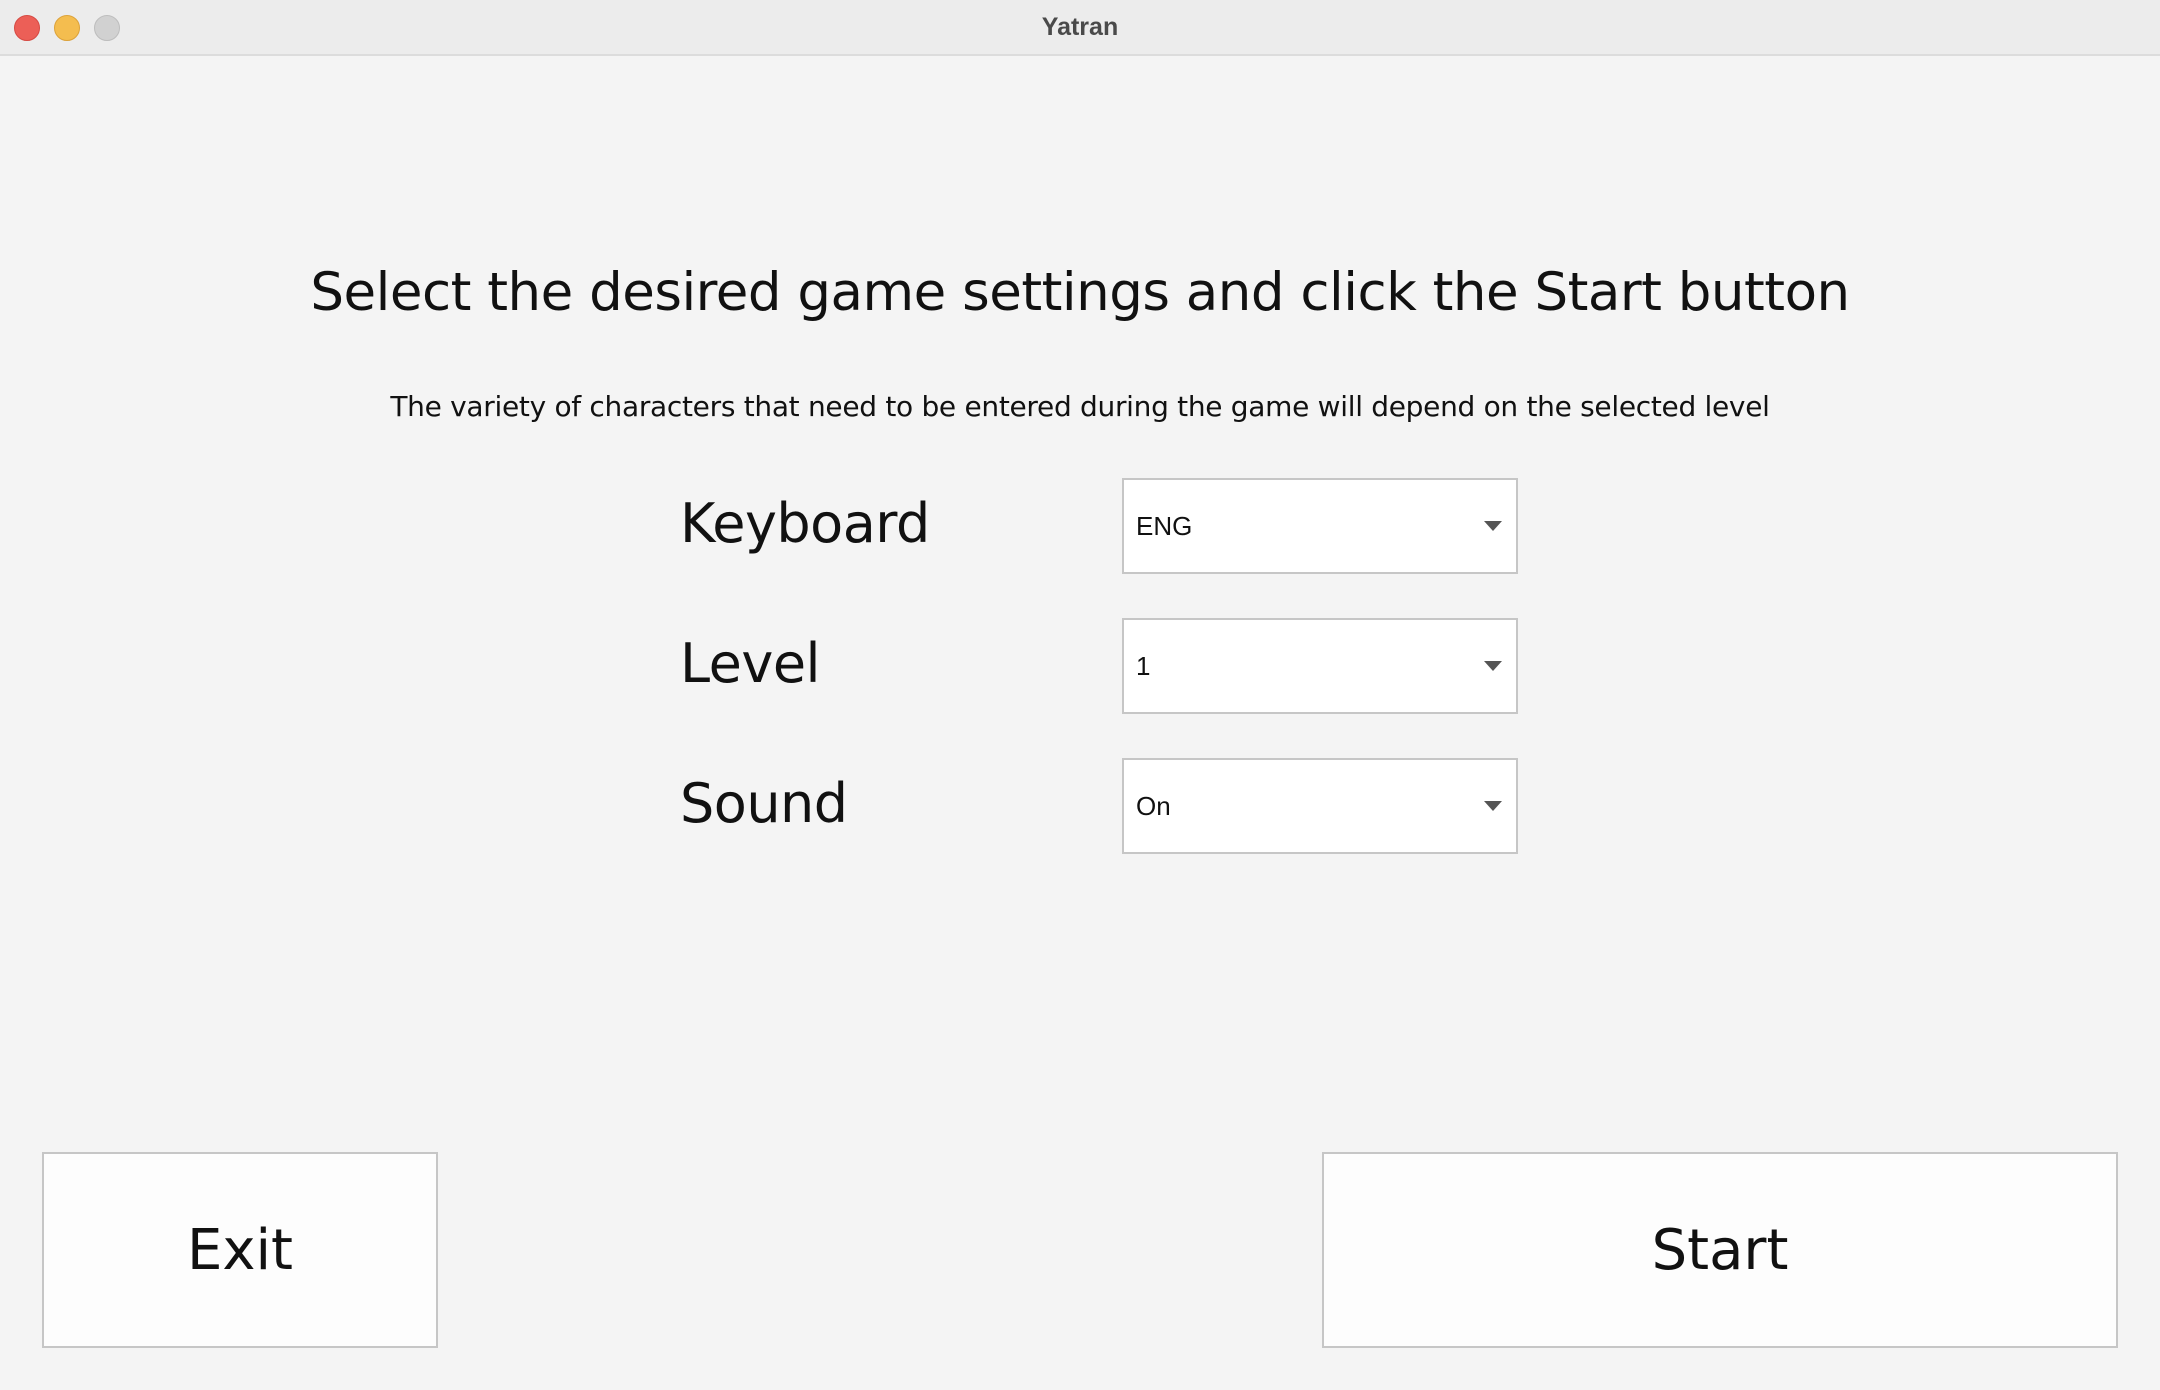 This screenshot has width=2160, height=1390. I want to click on sound-select: On, so click(1320, 806).